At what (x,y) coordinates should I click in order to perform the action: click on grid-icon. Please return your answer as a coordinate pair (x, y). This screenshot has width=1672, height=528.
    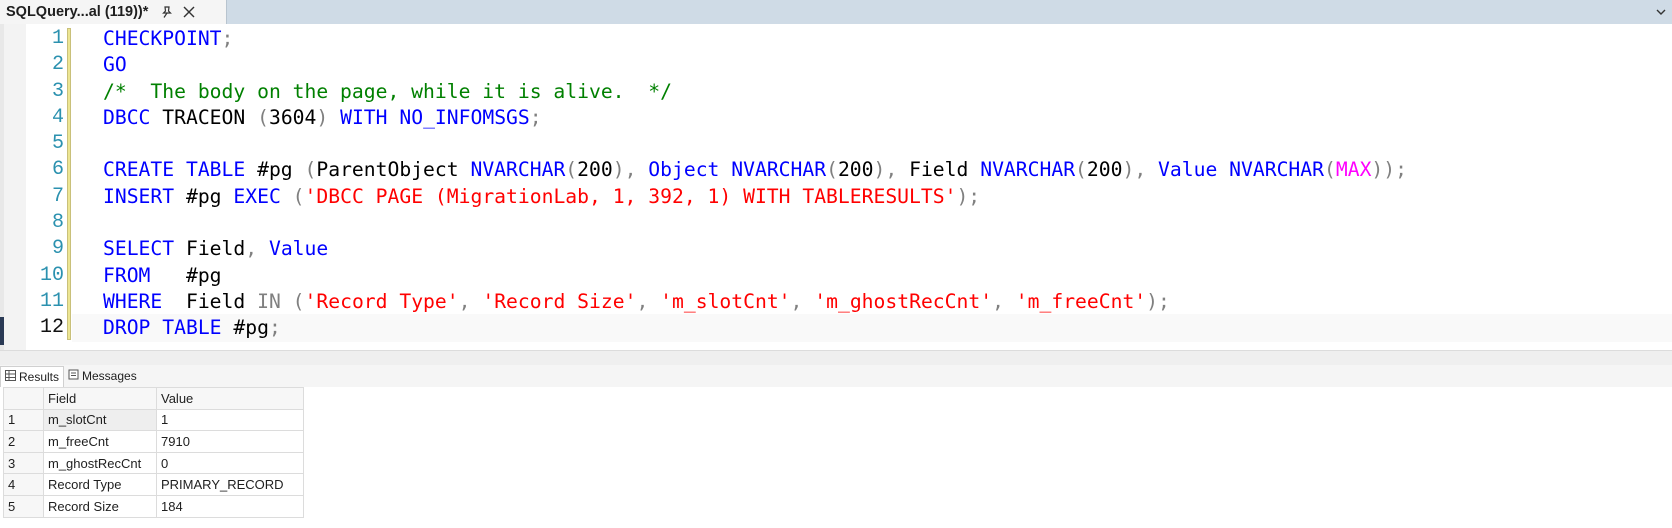
    Looking at the image, I should click on (12, 376).